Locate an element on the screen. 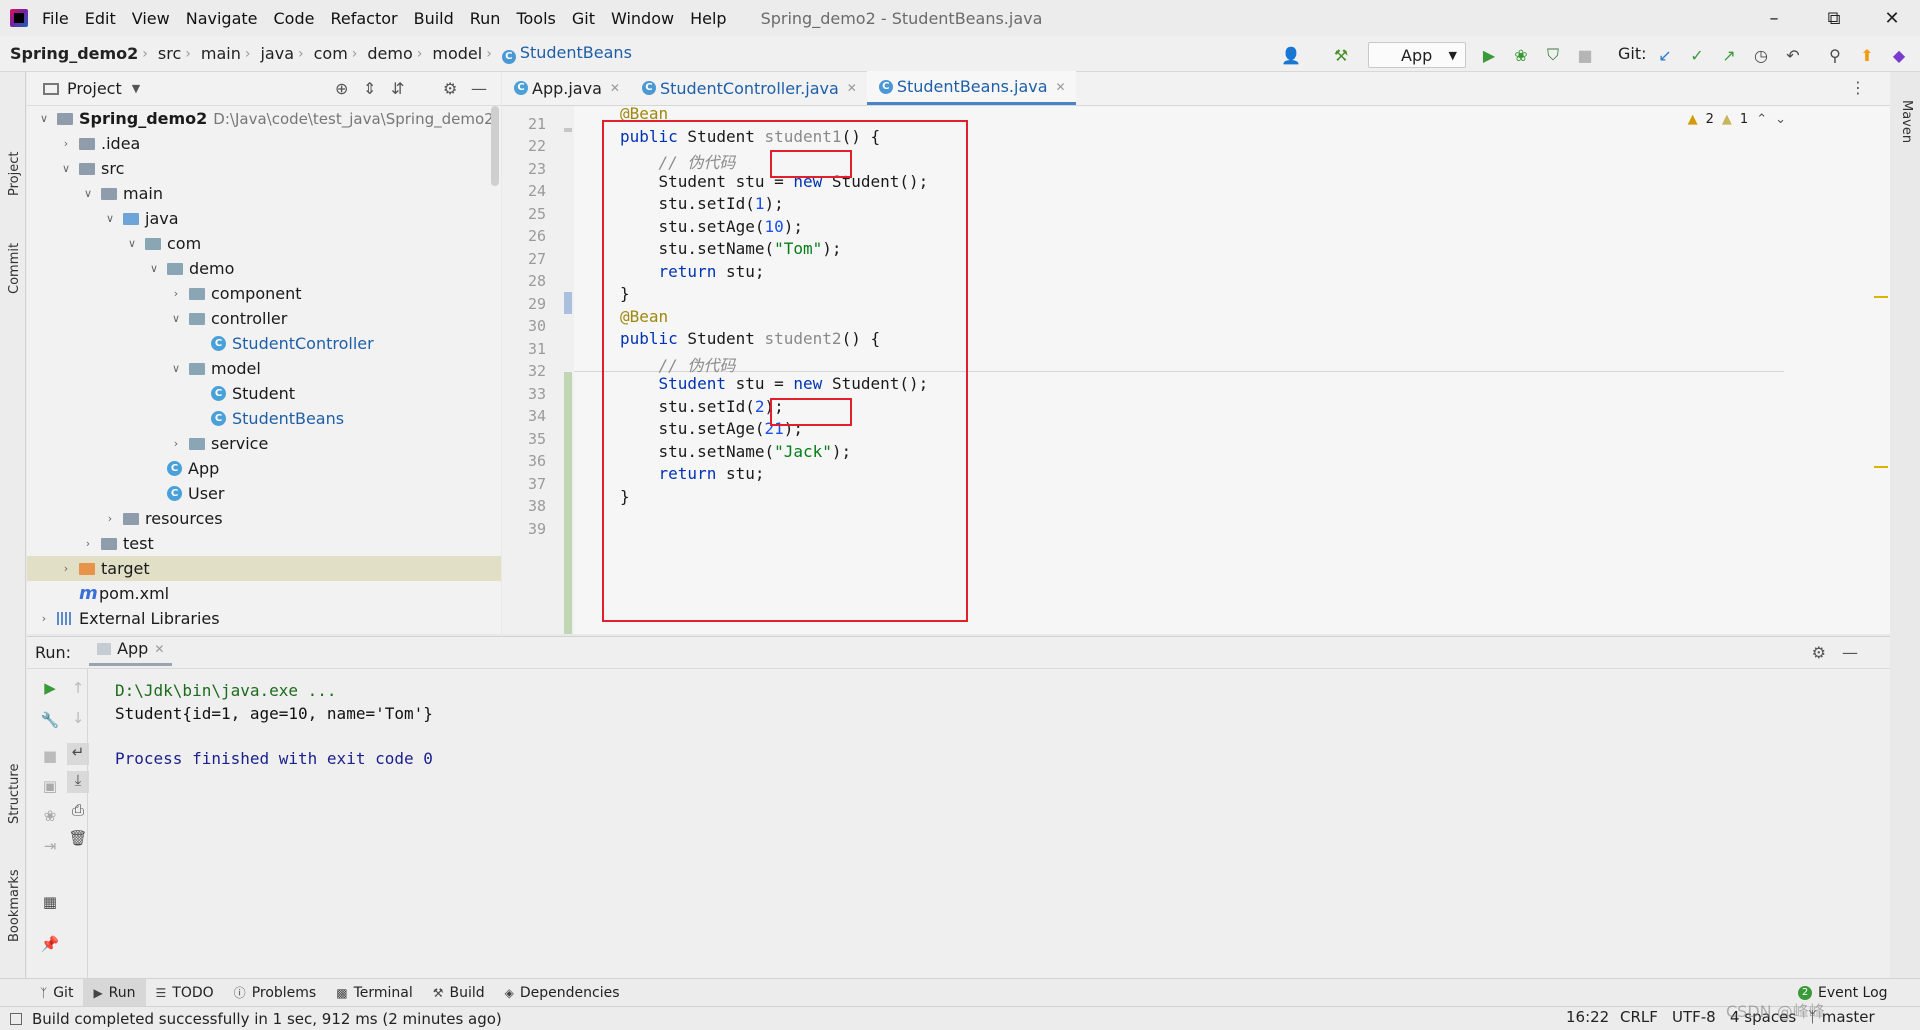 This screenshot has width=1920, height=1030. git-tool-button: ᛉ Git is located at coordinates (56, 993).